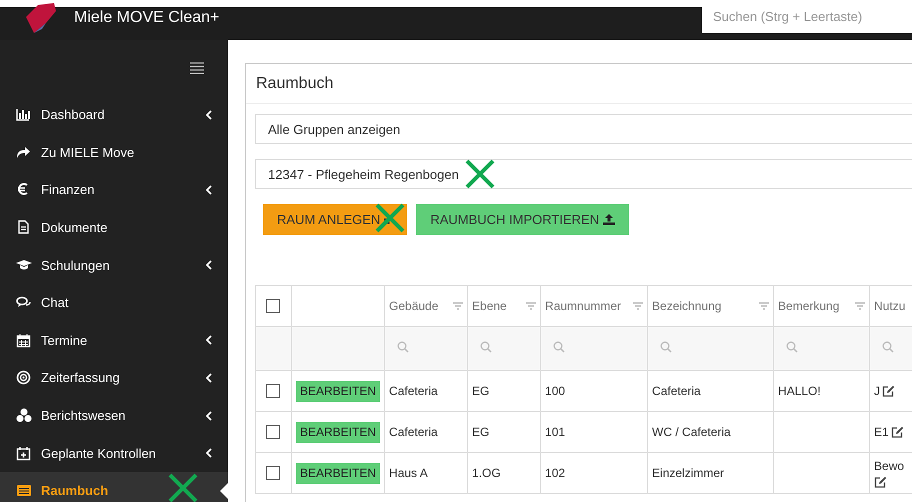  What do you see at coordinates (114, 190) in the screenshot?
I see `sidebar-item: Finanzen` at bounding box center [114, 190].